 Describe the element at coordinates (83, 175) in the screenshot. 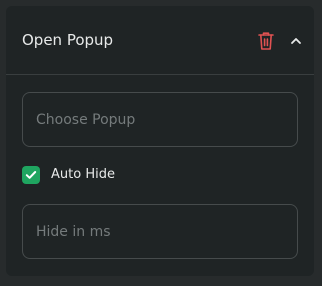

I see `auto-hide-label: Auto Hide` at that location.